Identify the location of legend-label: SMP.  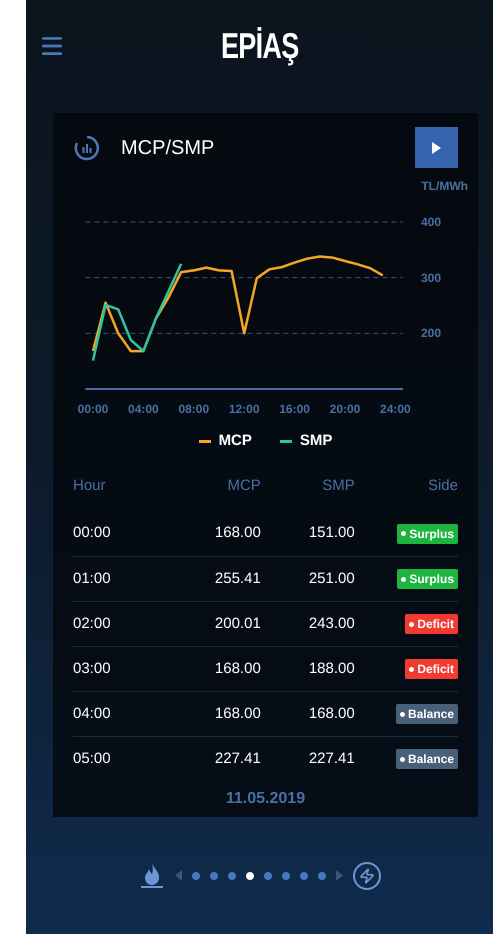
(316, 441).